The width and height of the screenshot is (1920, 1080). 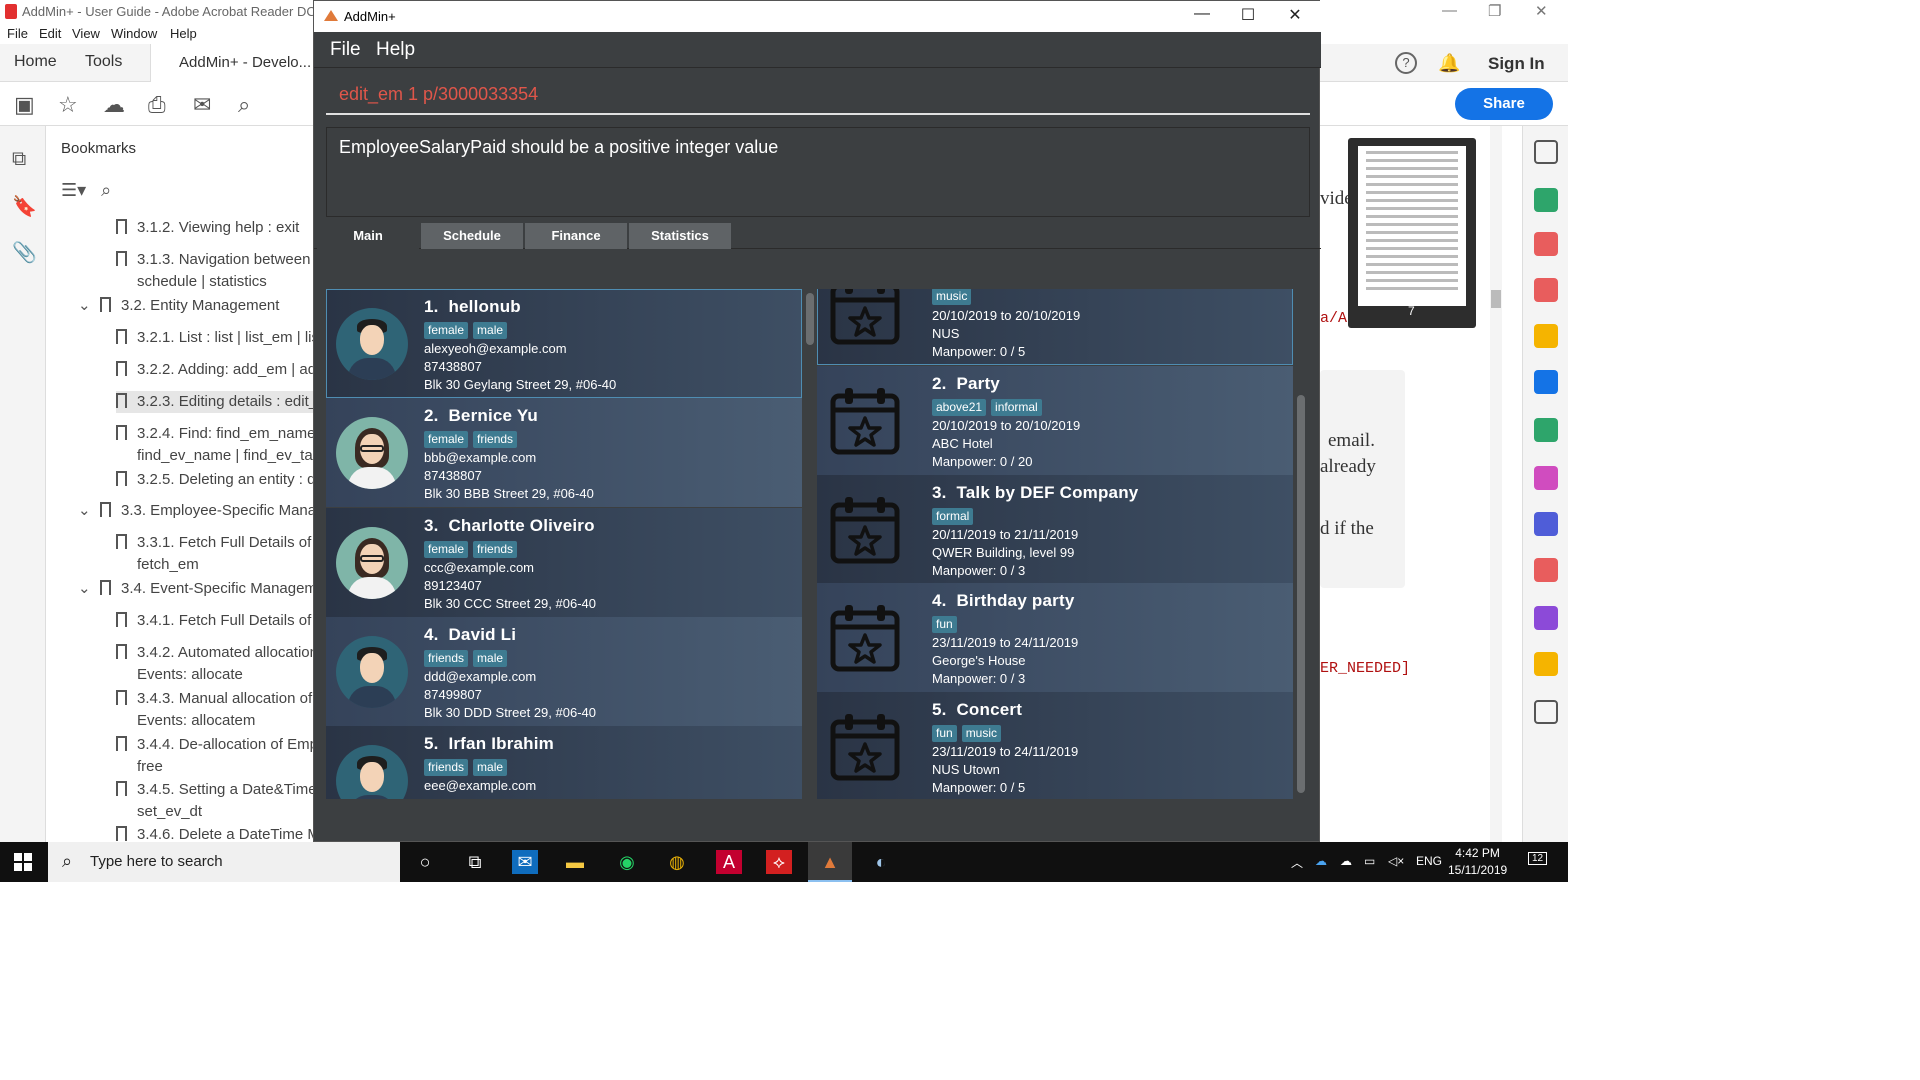 I want to click on bookmark-item: Events: allocatem, so click(x=196, y=721).